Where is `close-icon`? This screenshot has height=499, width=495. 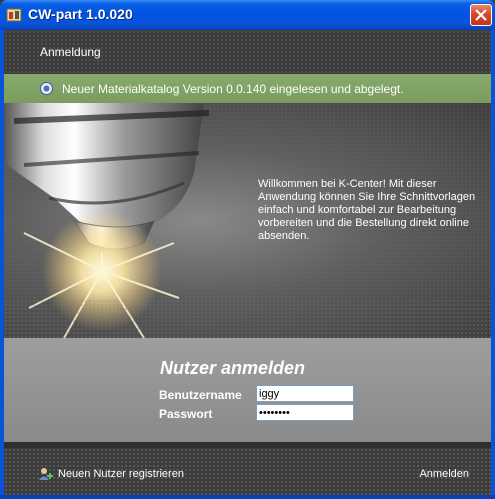 close-icon is located at coordinates (481, 15).